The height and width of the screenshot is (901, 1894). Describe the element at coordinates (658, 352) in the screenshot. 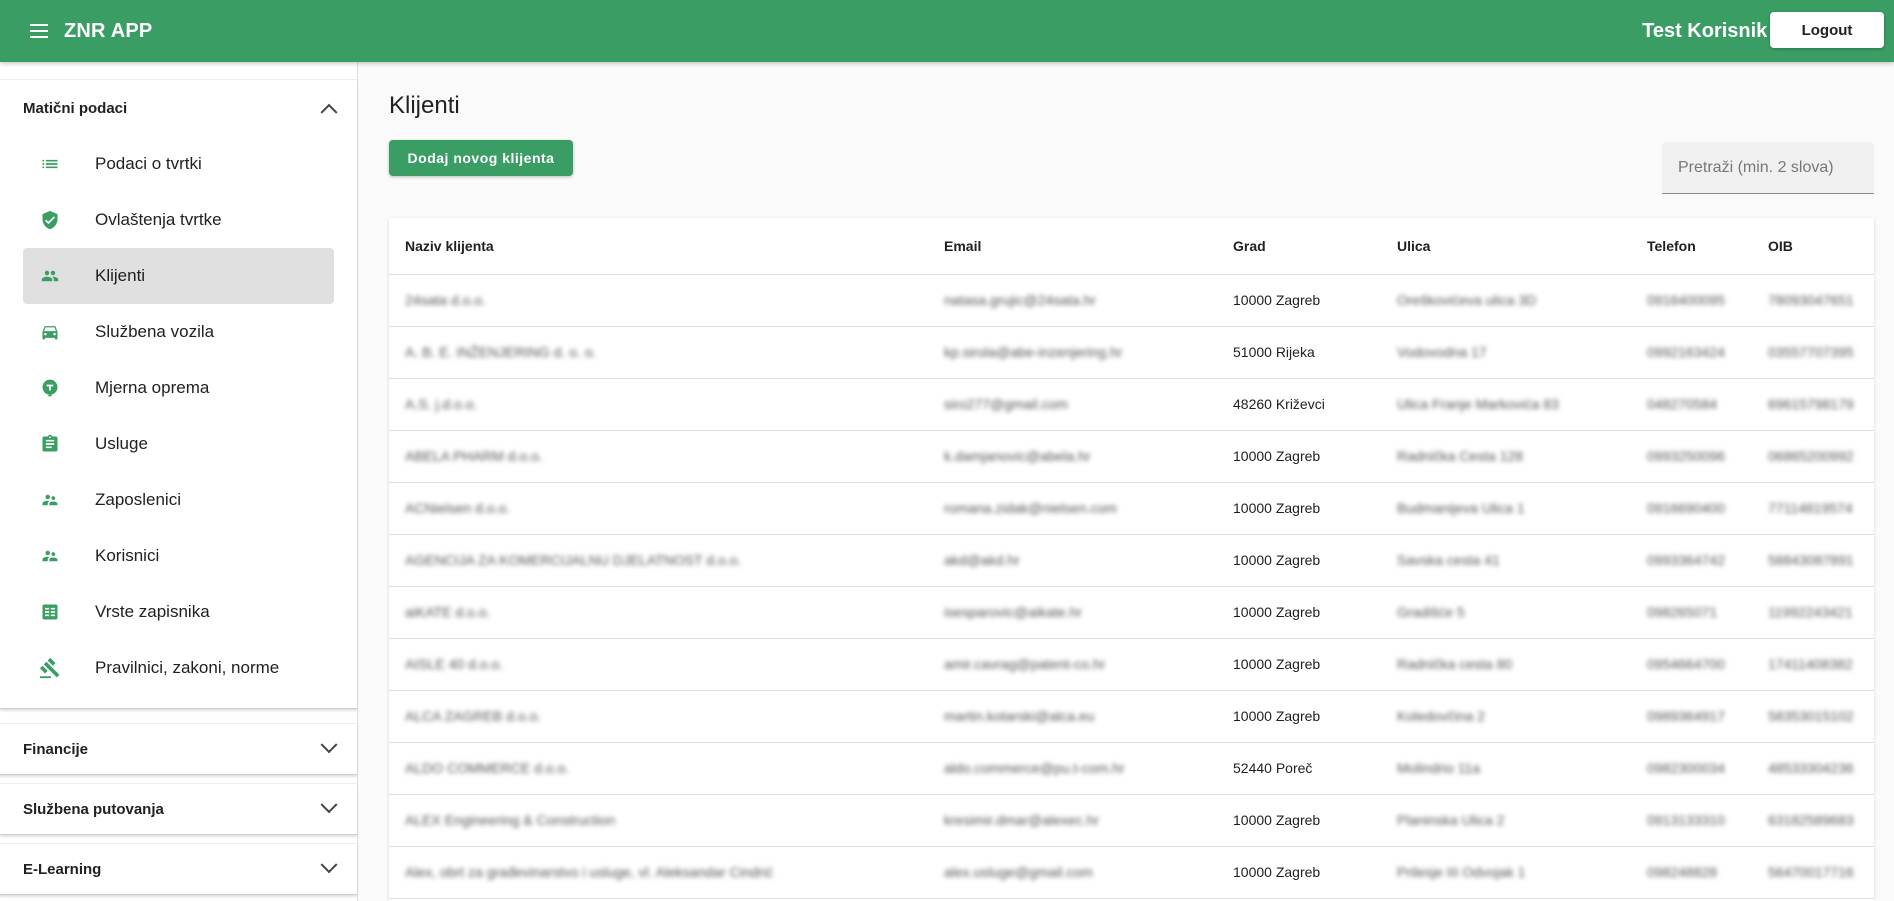

I see `cell-naziv: A. B. E. INŽENJERING d. o. o.` at that location.